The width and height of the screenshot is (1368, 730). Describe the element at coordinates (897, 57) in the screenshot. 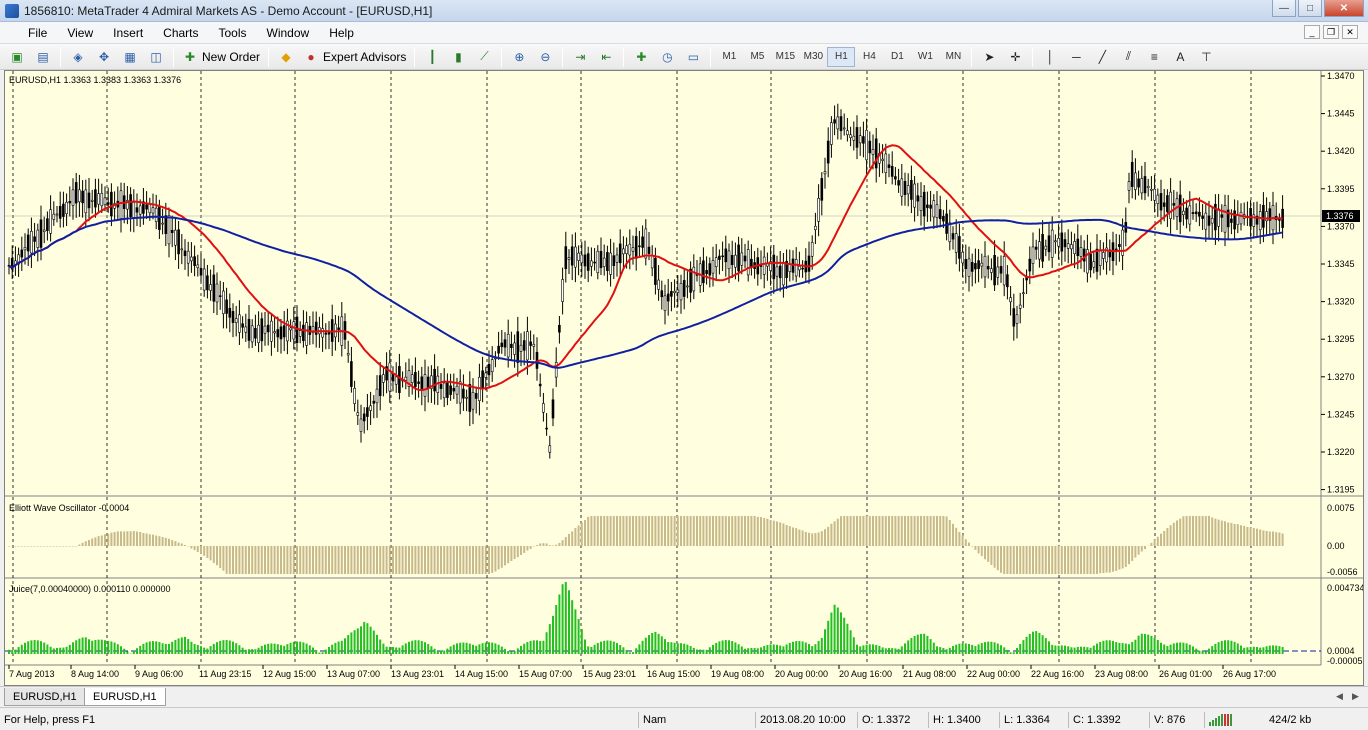

I see `timeframe-d1: D1` at that location.